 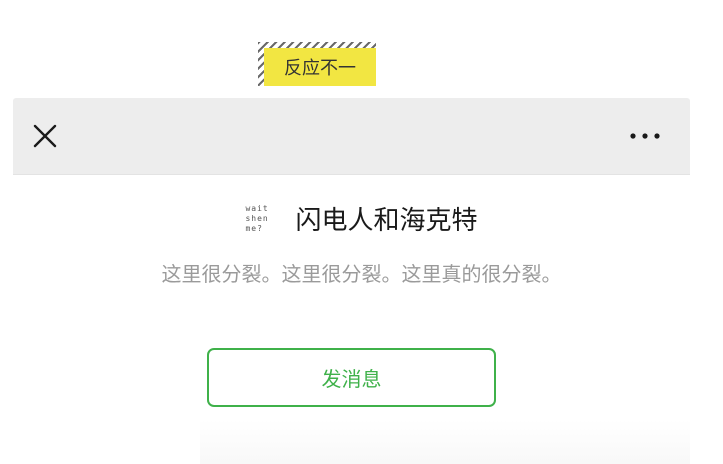 I want to click on reaction-sticker: 反应不一, so click(x=317, y=64).